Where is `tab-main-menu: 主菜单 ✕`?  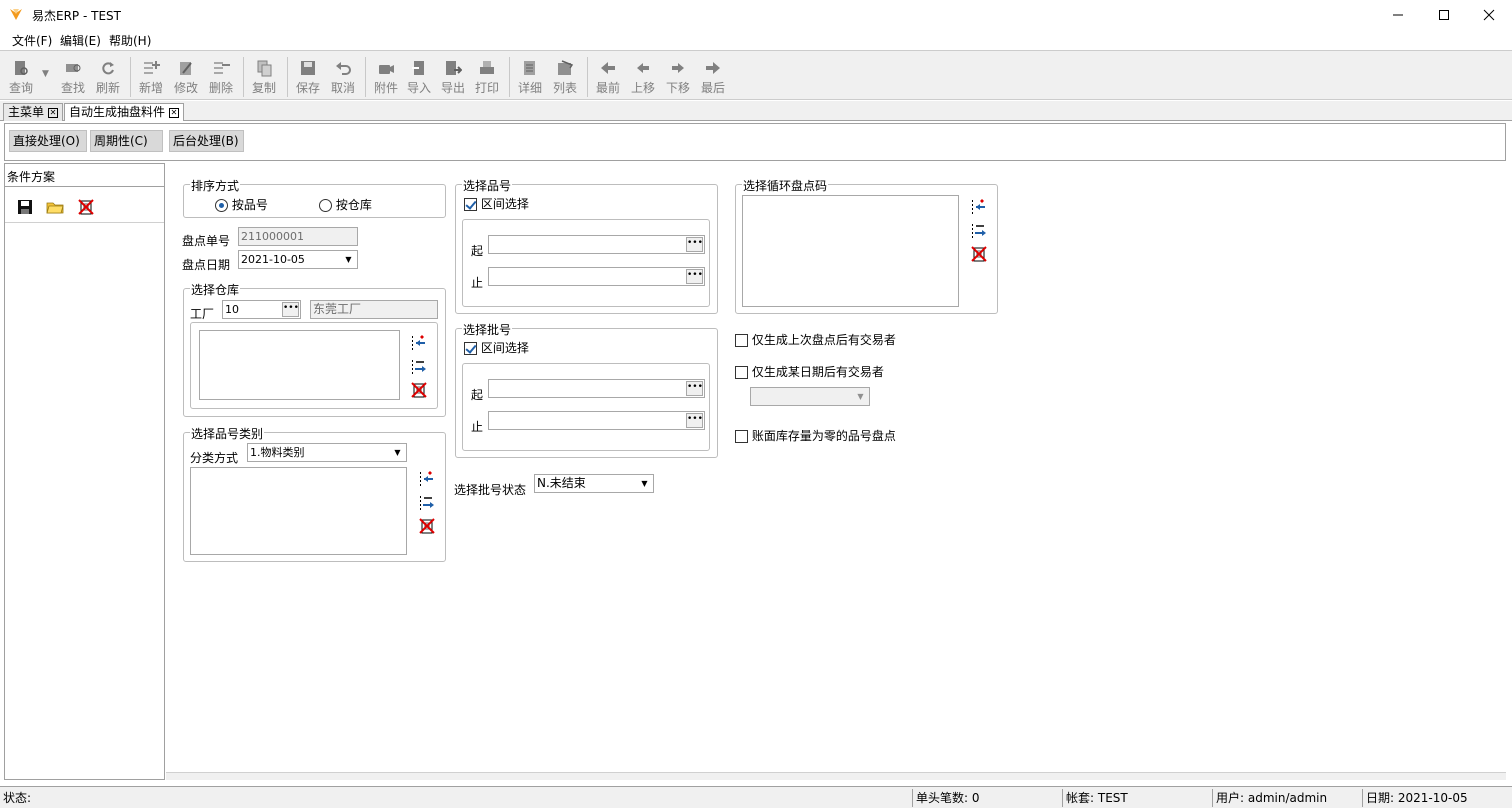
tab-main-menu: 主菜单 ✕ is located at coordinates (33, 112).